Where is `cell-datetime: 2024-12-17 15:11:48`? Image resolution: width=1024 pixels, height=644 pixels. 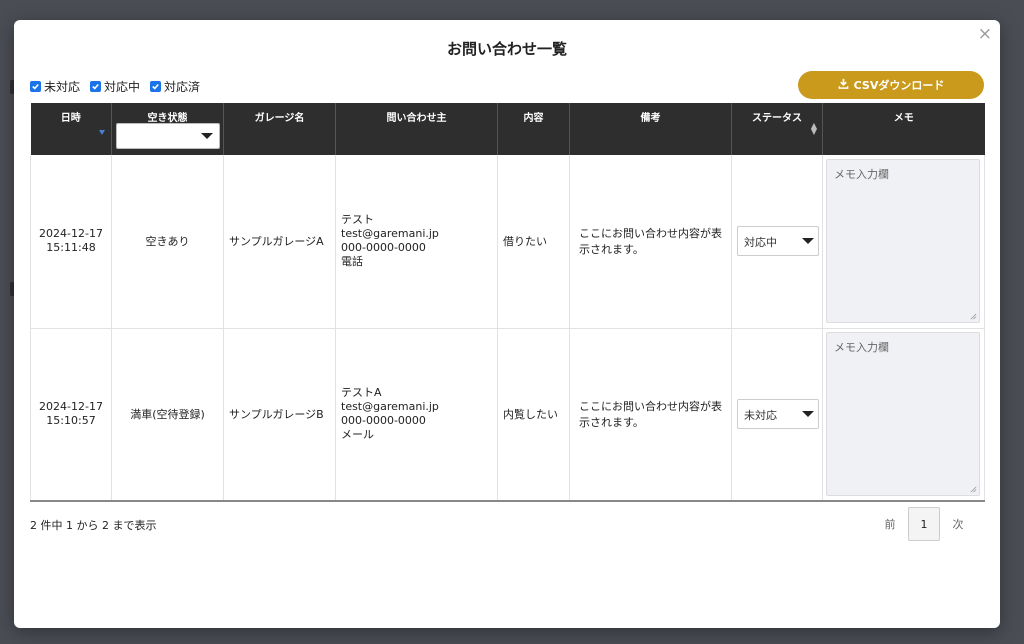 cell-datetime: 2024-12-17 15:11:48 is located at coordinates (71, 242).